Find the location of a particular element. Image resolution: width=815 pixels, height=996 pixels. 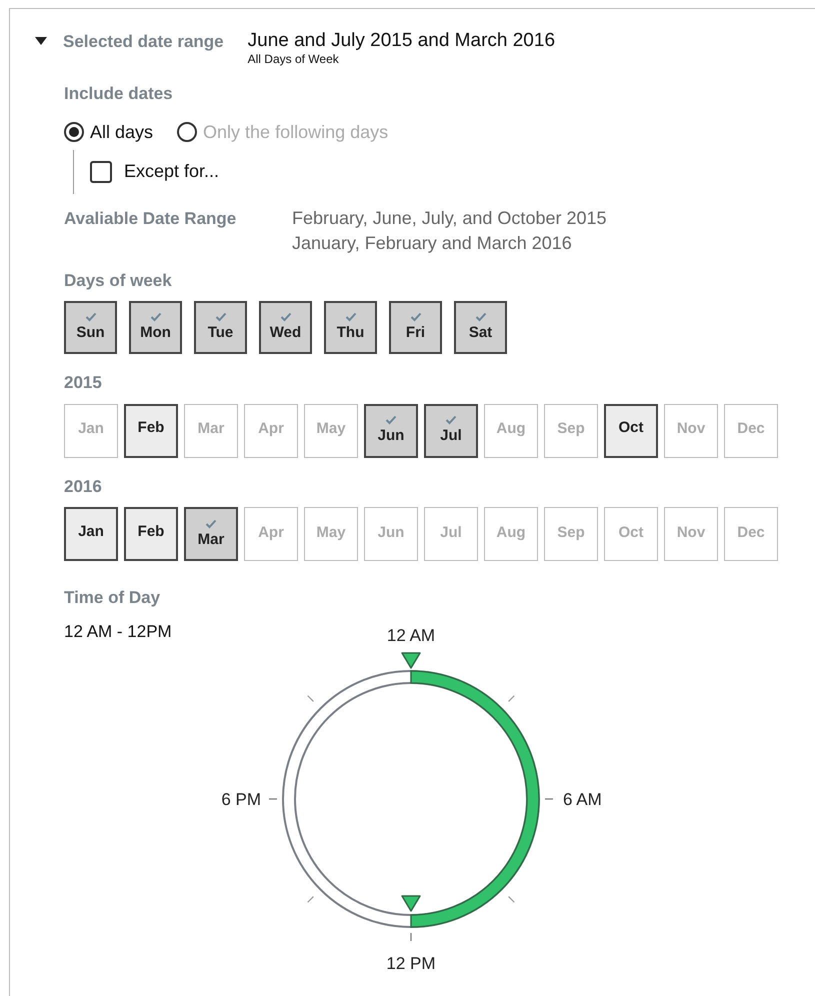

collapse-toggle-icon is located at coordinates (41, 41).